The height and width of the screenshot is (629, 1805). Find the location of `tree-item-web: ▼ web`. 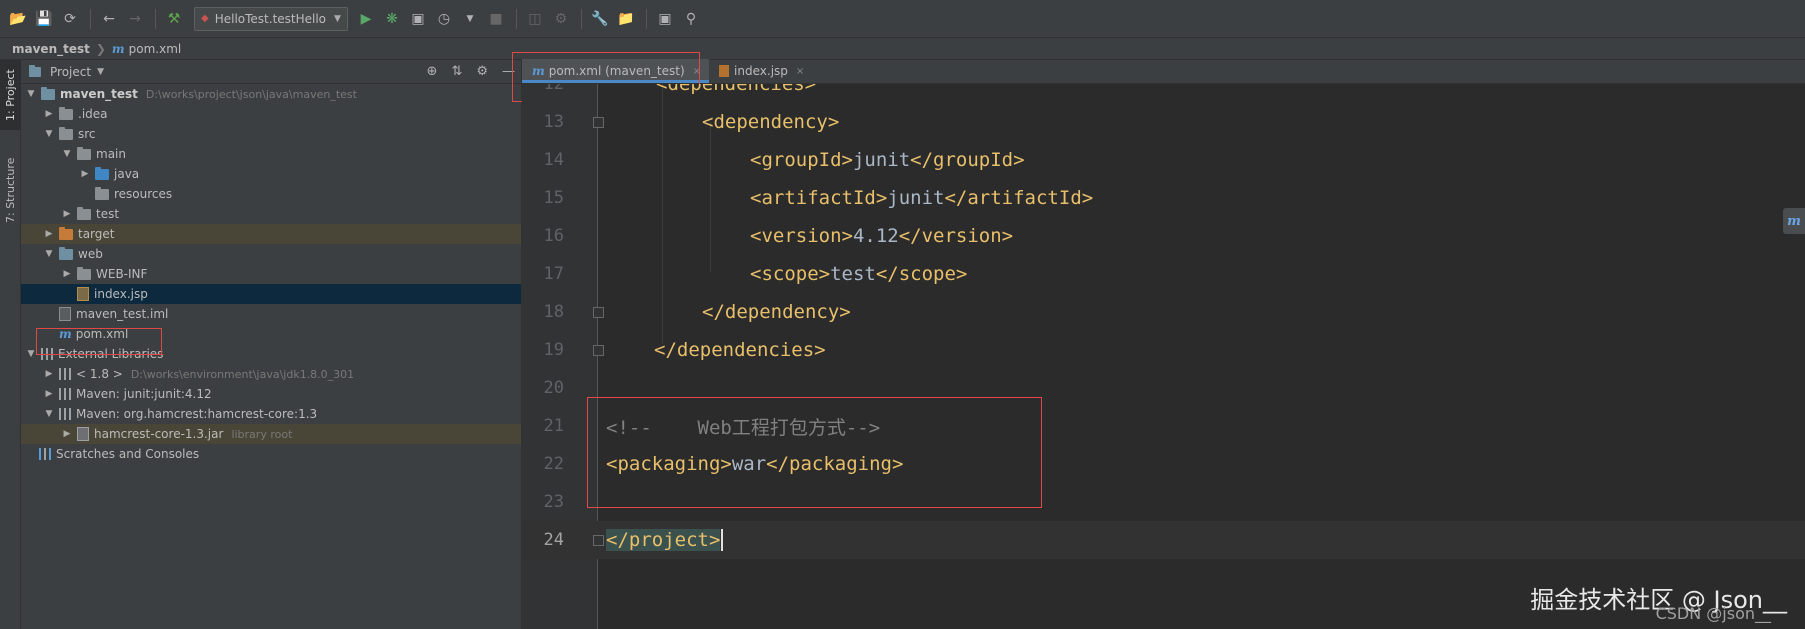

tree-item-web: ▼ web is located at coordinates (271, 254).